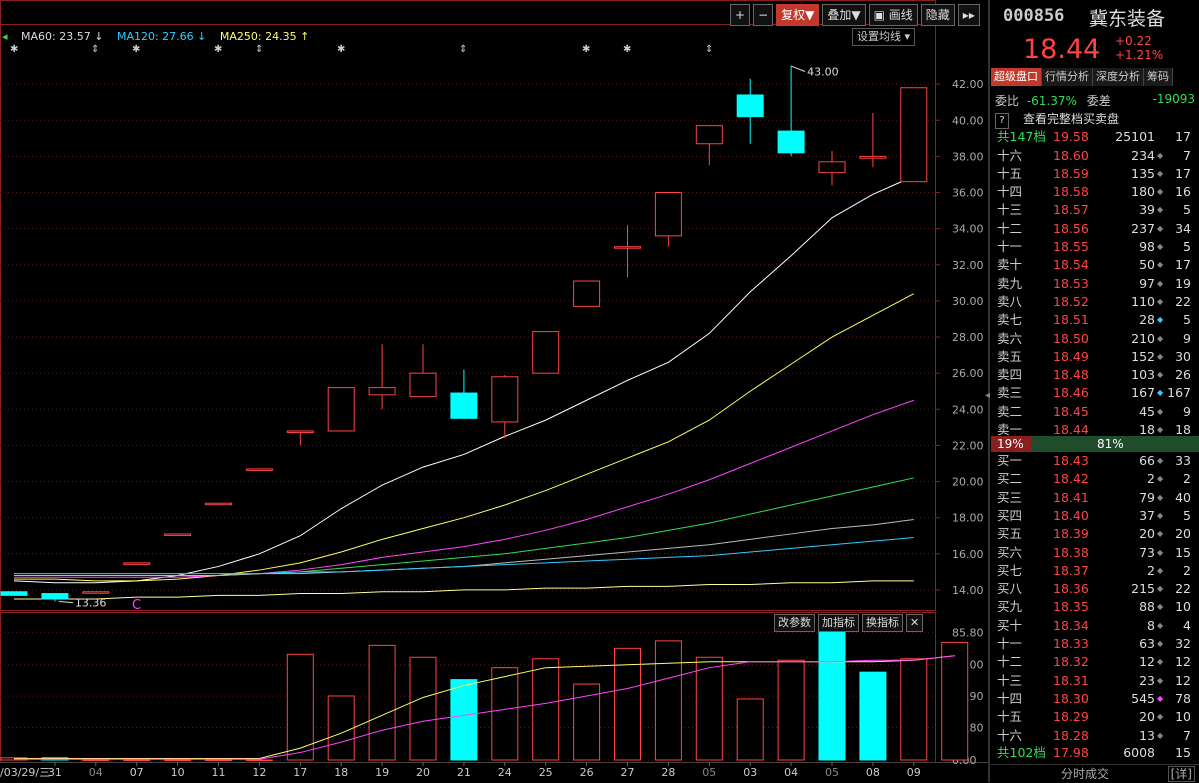  Describe the element at coordinates (1071, 411) in the screenshot. I see `level-price: 18.45` at that location.